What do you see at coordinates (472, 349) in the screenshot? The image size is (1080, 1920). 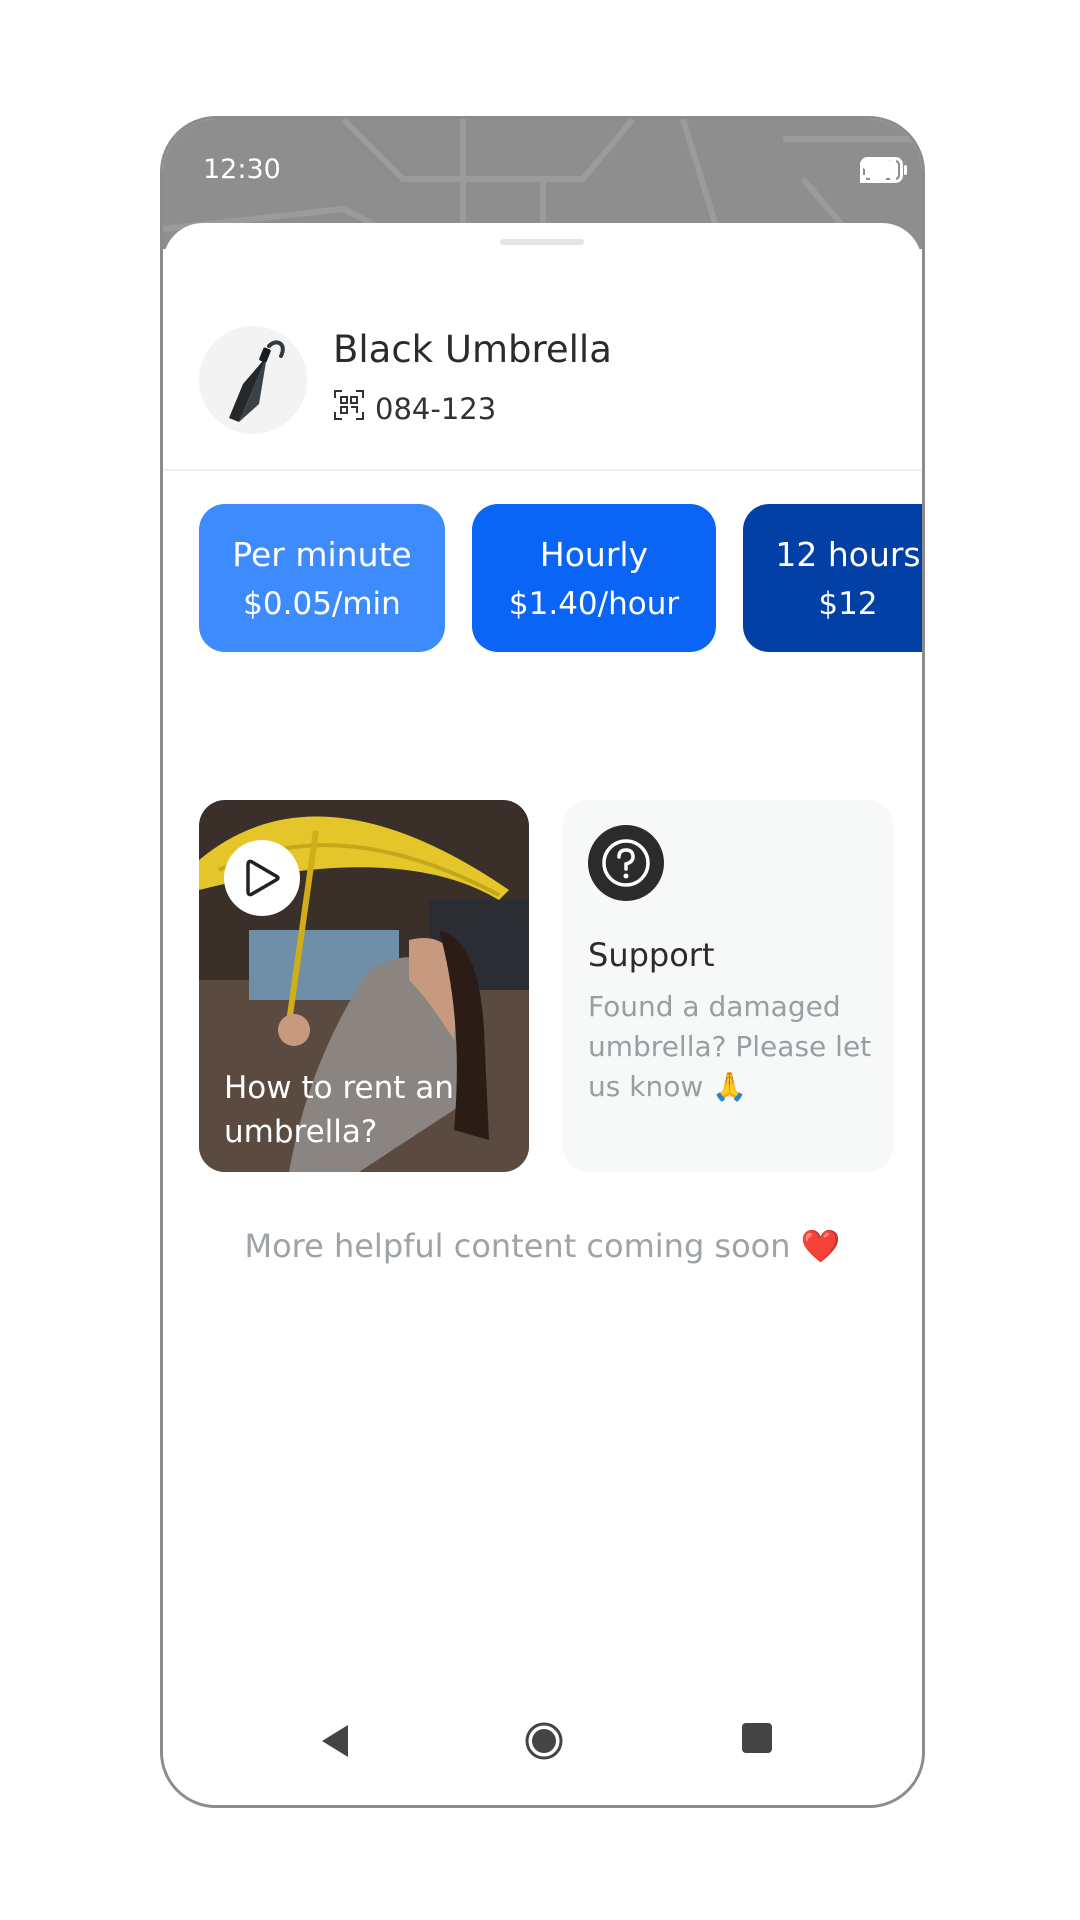 I see `product-title: Black Umbrella` at bounding box center [472, 349].